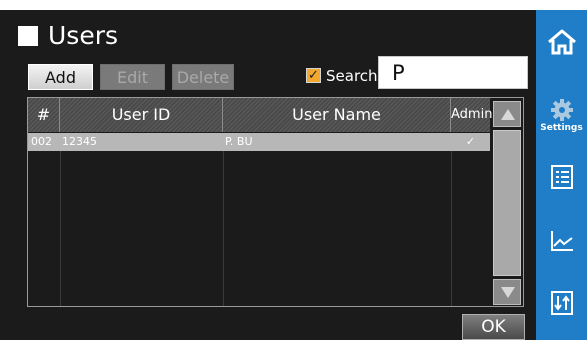  Describe the element at coordinates (337, 115) in the screenshot. I see `column-header-user-name: User Name` at that location.